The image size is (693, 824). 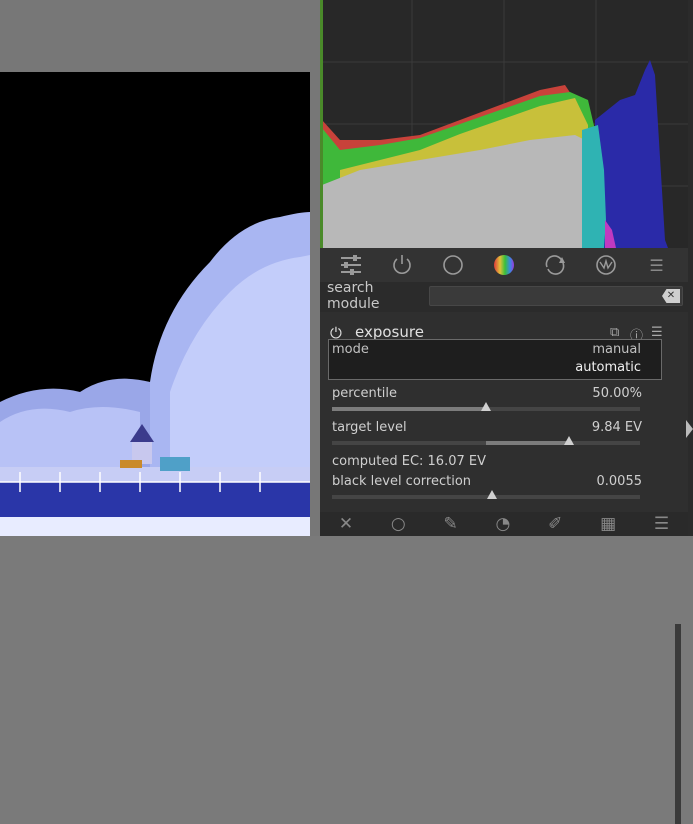 What do you see at coordinates (556, 296) in the screenshot?
I see `search-input: ✕` at bounding box center [556, 296].